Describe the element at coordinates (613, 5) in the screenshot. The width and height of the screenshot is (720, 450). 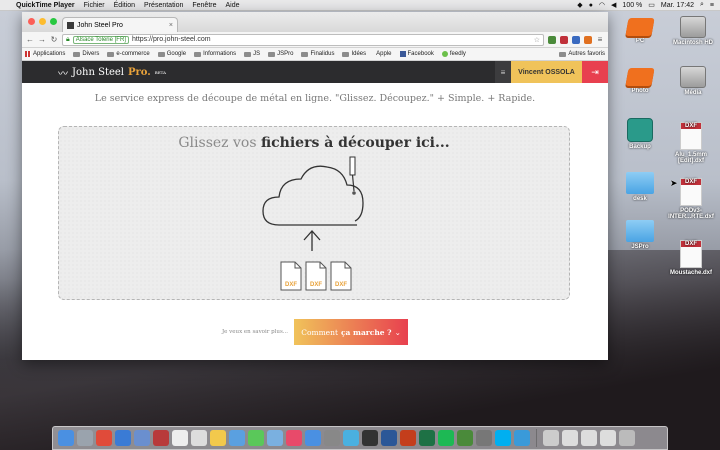
I see `volume-icon: ◀` at that location.